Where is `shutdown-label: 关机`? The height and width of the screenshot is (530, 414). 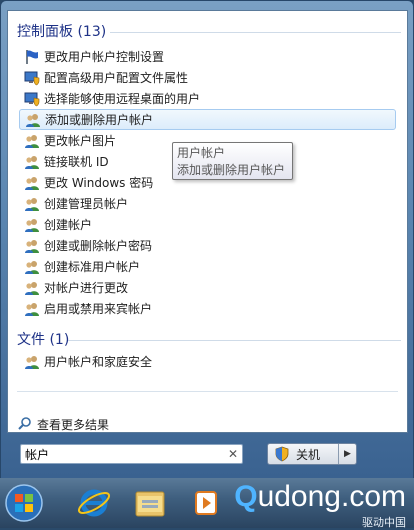 shutdown-label: 关机 is located at coordinates (308, 454).